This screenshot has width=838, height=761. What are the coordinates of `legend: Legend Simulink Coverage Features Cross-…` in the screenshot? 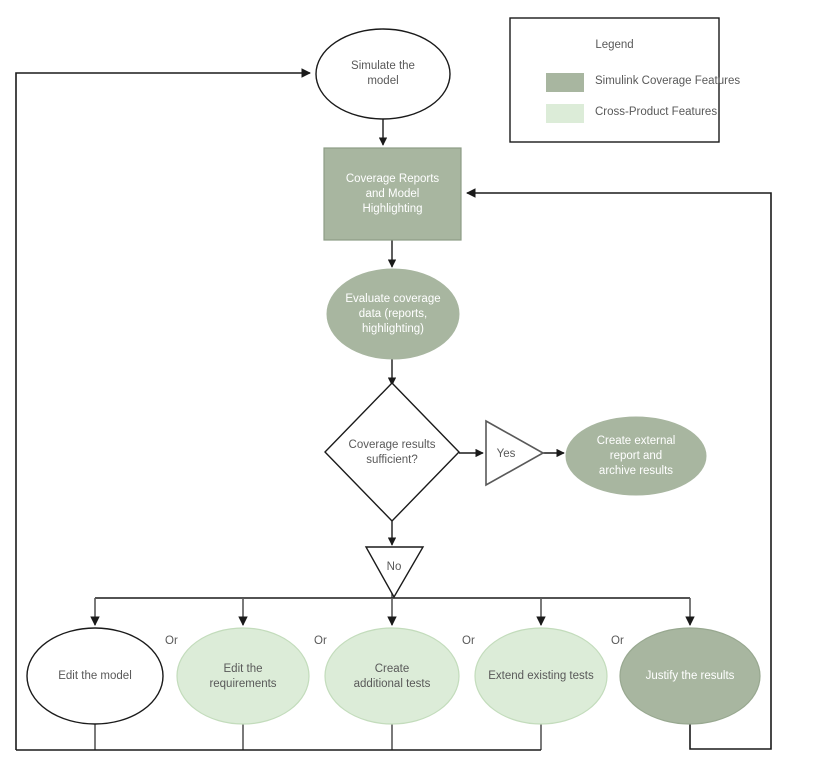 It's located at (625, 80).